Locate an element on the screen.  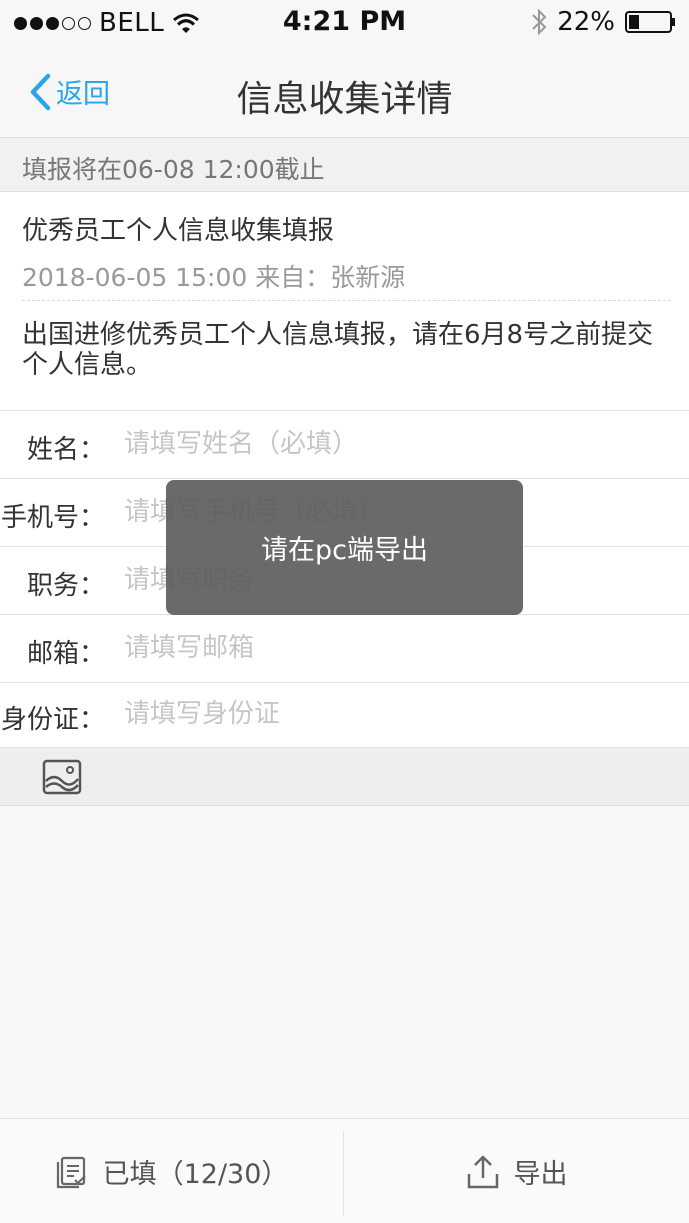
form-row-id-card: 身份证： is located at coordinates (344, 715).